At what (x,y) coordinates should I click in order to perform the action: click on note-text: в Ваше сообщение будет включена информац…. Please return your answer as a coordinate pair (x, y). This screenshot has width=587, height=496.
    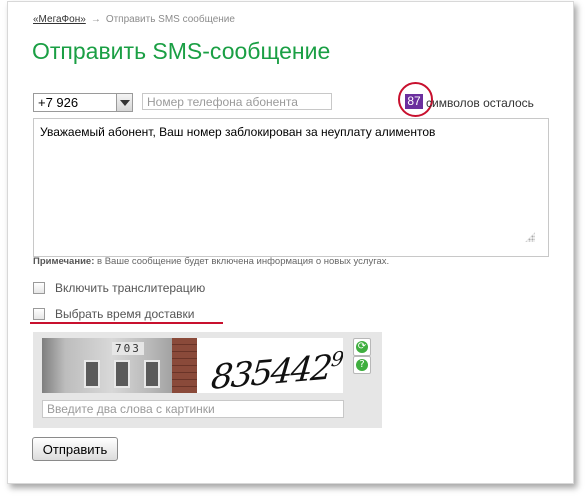
    Looking at the image, I should click on (242, 261).